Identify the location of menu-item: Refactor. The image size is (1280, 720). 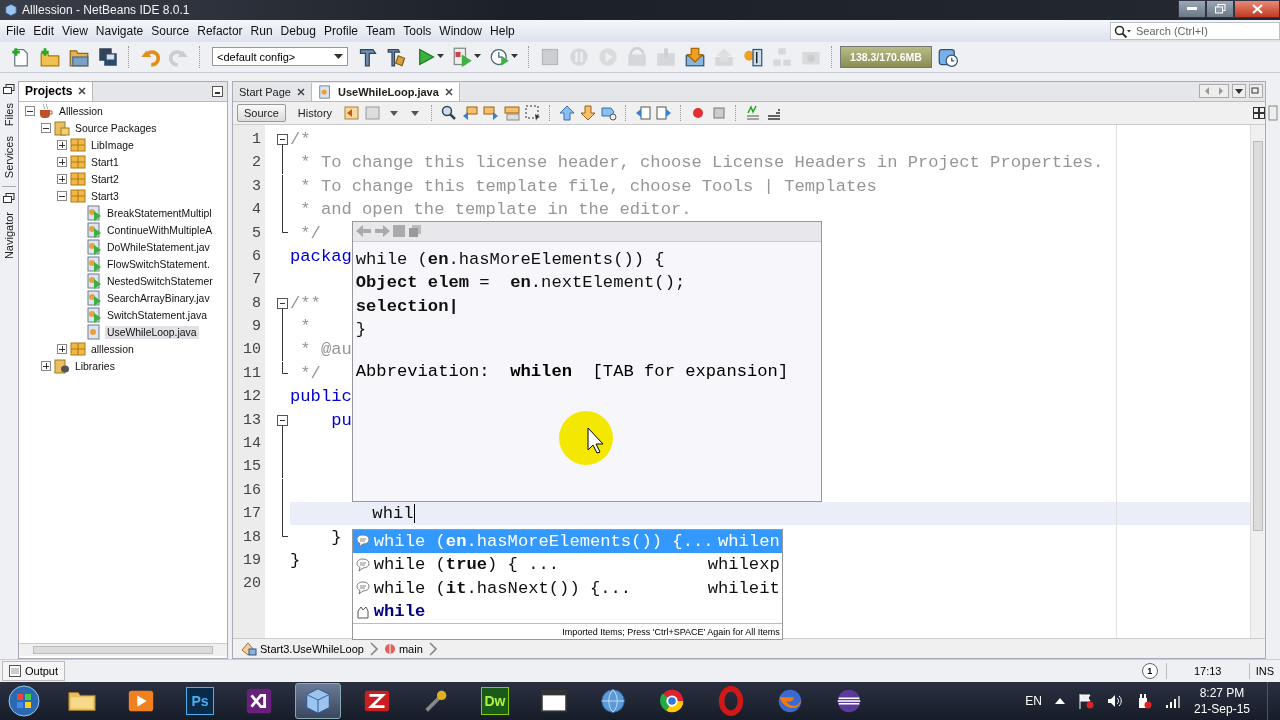
(220, 30).